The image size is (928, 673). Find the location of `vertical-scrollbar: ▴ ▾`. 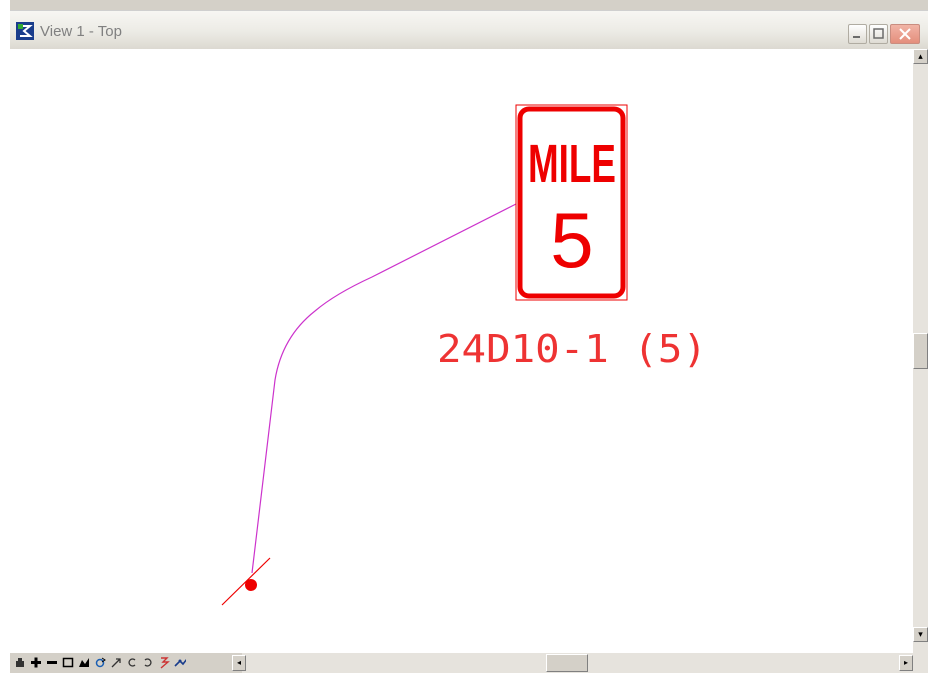

vertical-scrollbar: ▴ ▾ is located at coordinates (920, 351).